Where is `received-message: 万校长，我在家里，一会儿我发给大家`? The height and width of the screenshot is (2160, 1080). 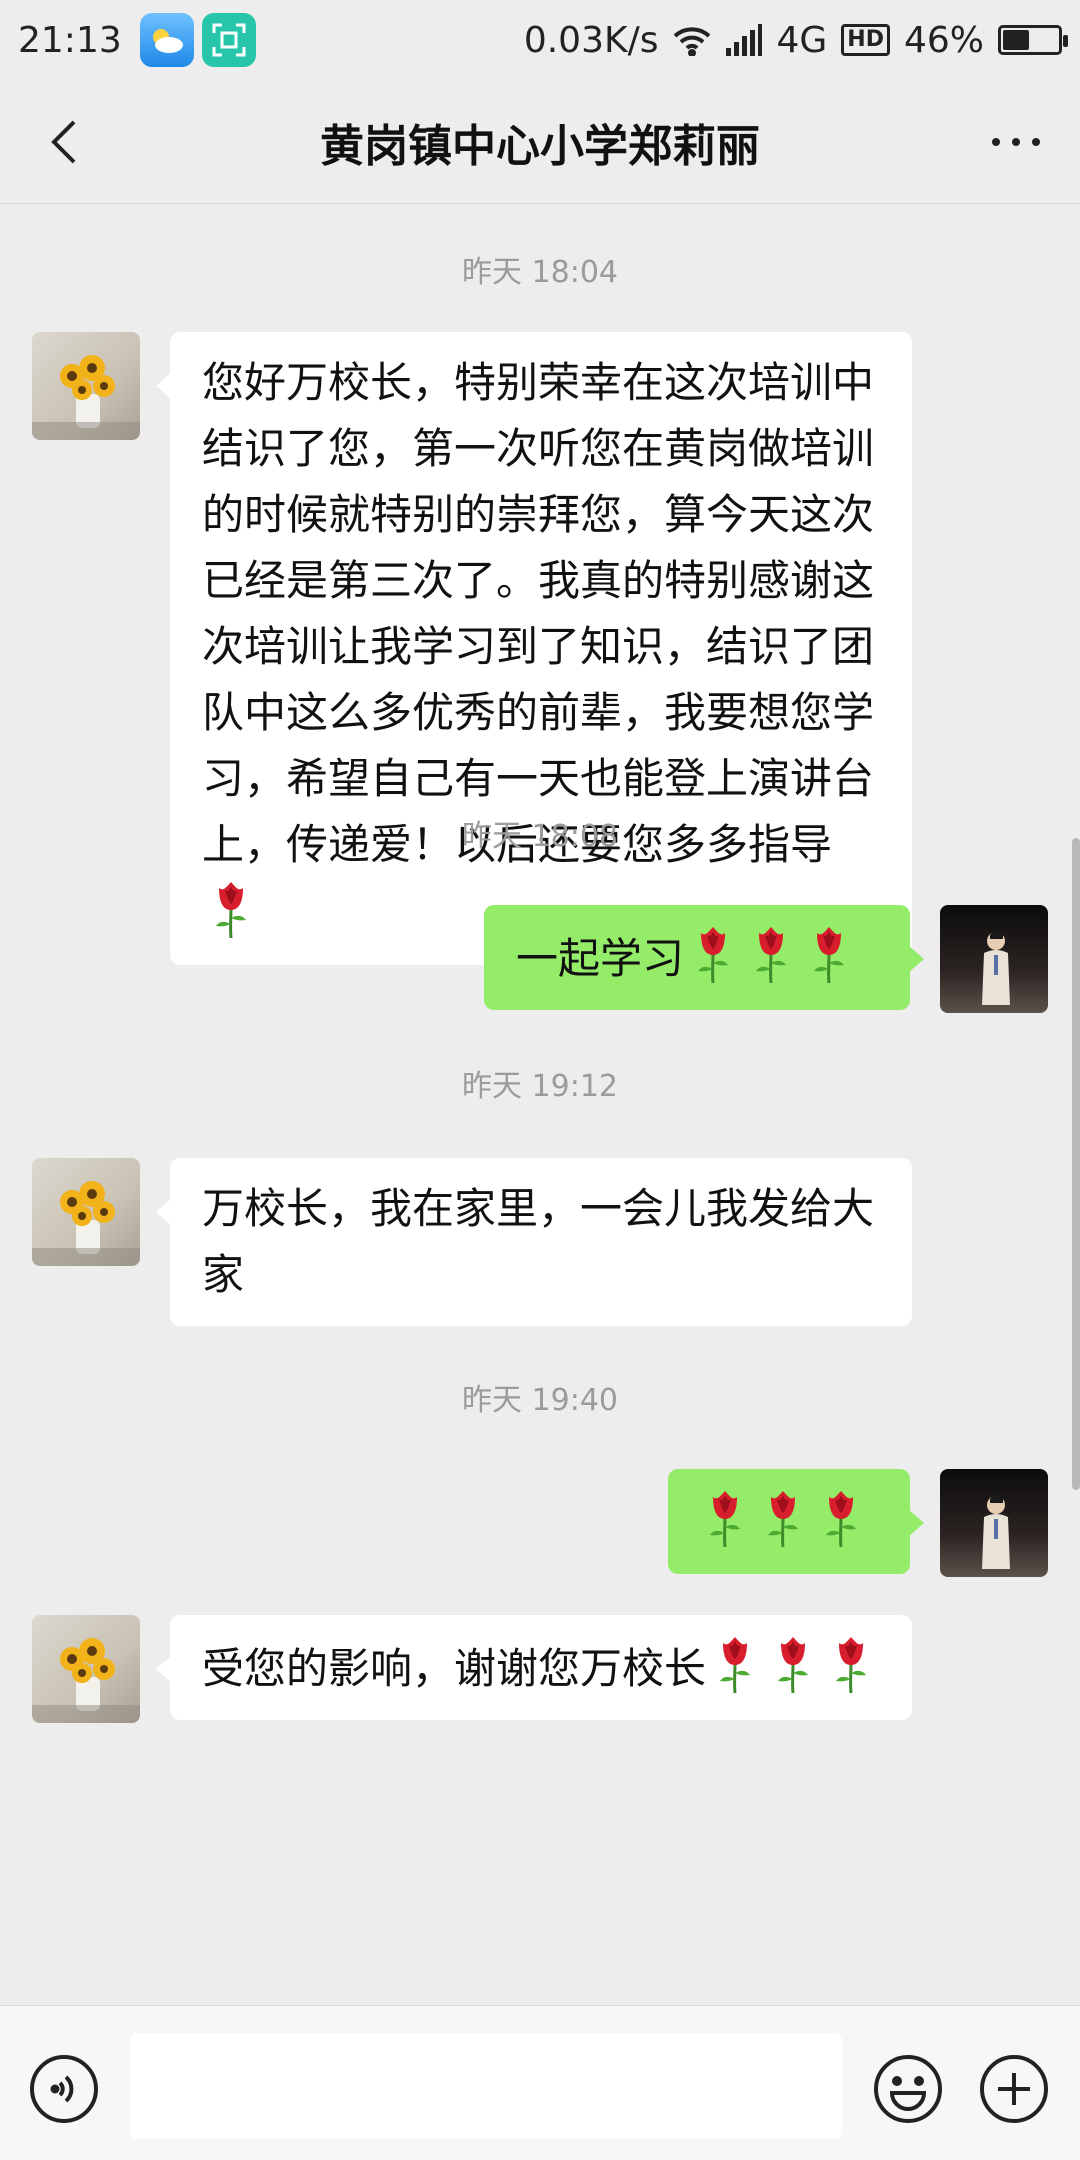 received-message: 万校长，我在家里，一会儿我发给大家 is located at coordinates (534, 1242).